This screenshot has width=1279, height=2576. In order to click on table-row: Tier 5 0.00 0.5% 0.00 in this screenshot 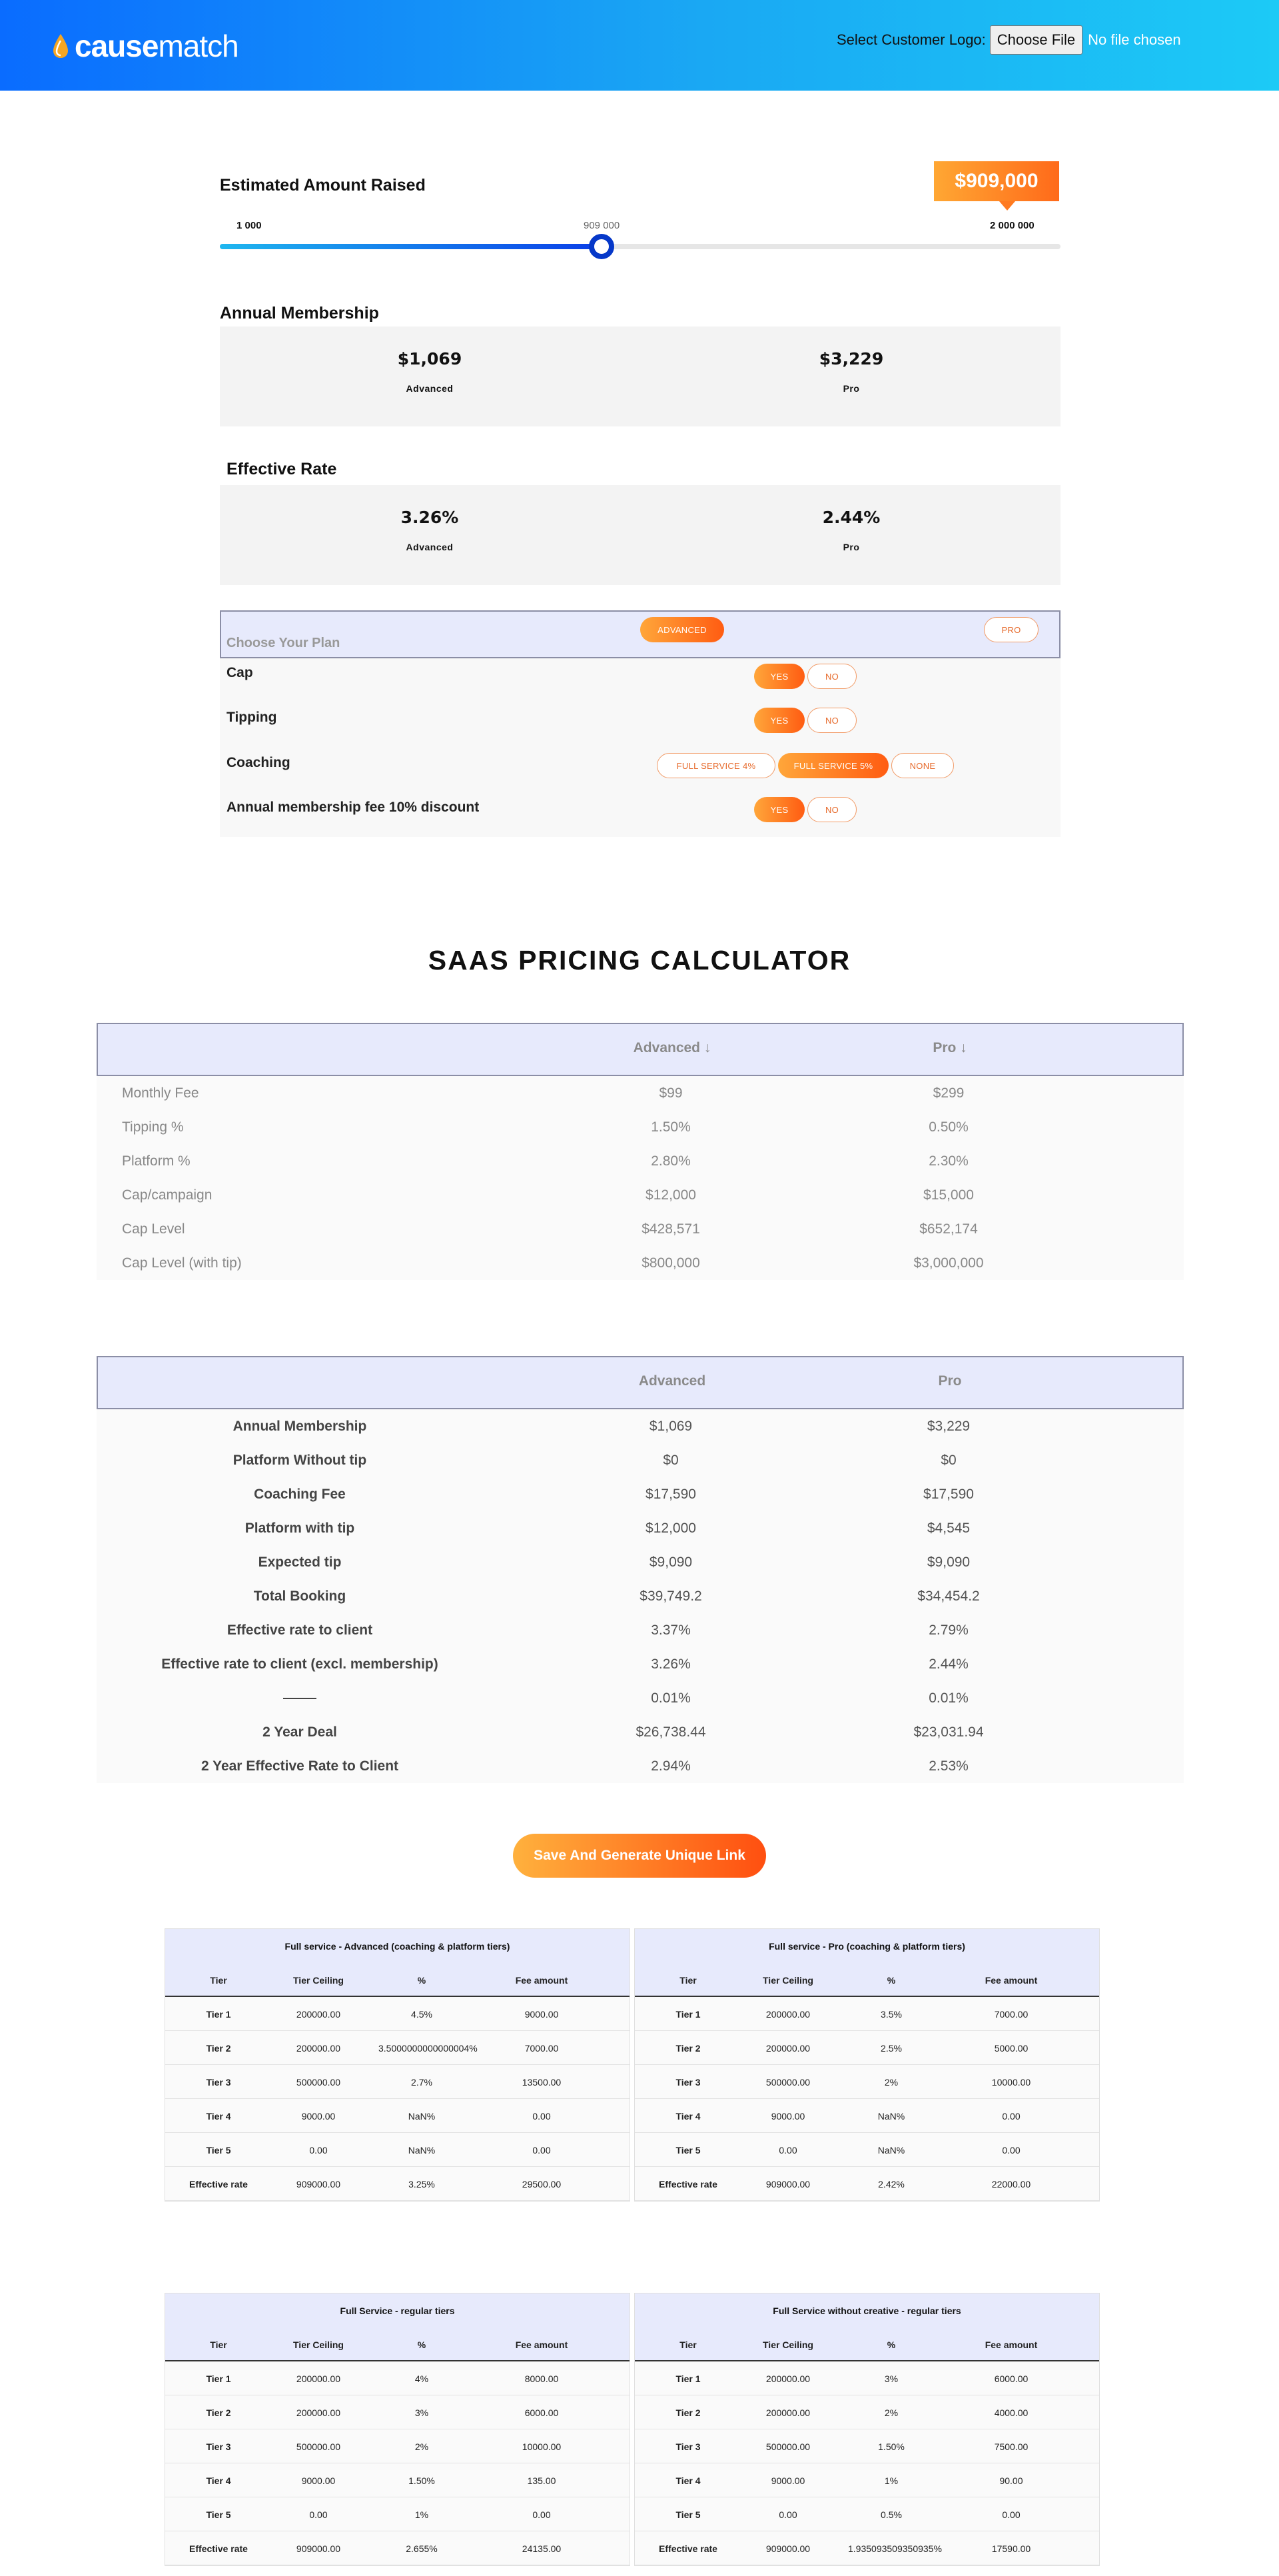, I will do `click(867, 2514)`.